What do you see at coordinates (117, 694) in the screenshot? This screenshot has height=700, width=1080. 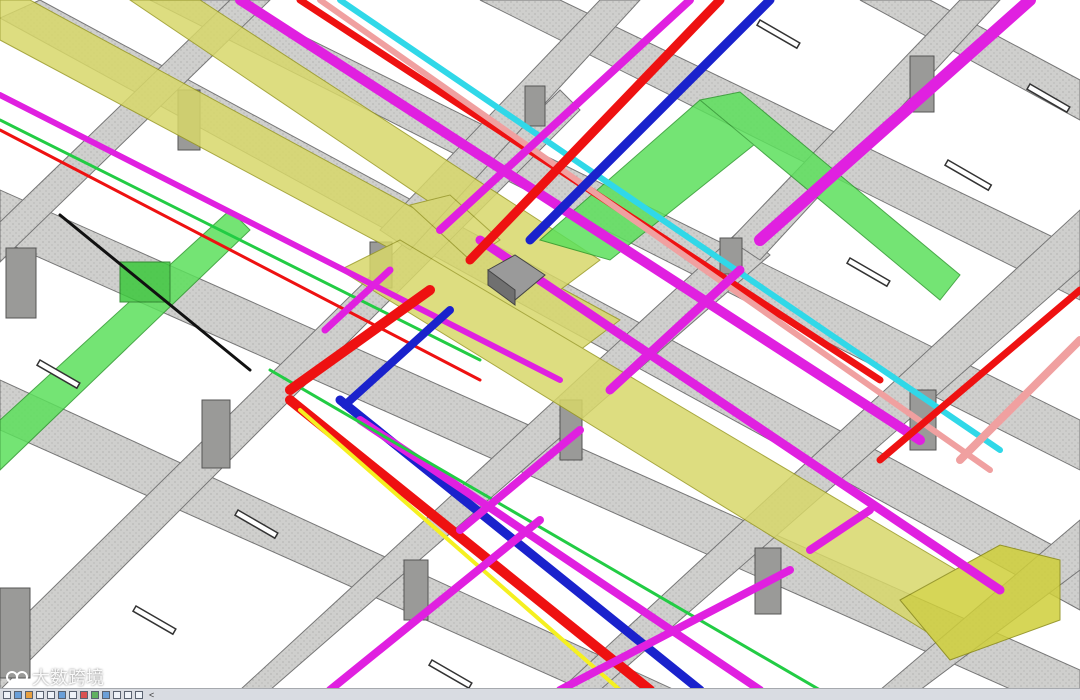 I see `reveal-hidden-icon` at bounding box center [117, 694].